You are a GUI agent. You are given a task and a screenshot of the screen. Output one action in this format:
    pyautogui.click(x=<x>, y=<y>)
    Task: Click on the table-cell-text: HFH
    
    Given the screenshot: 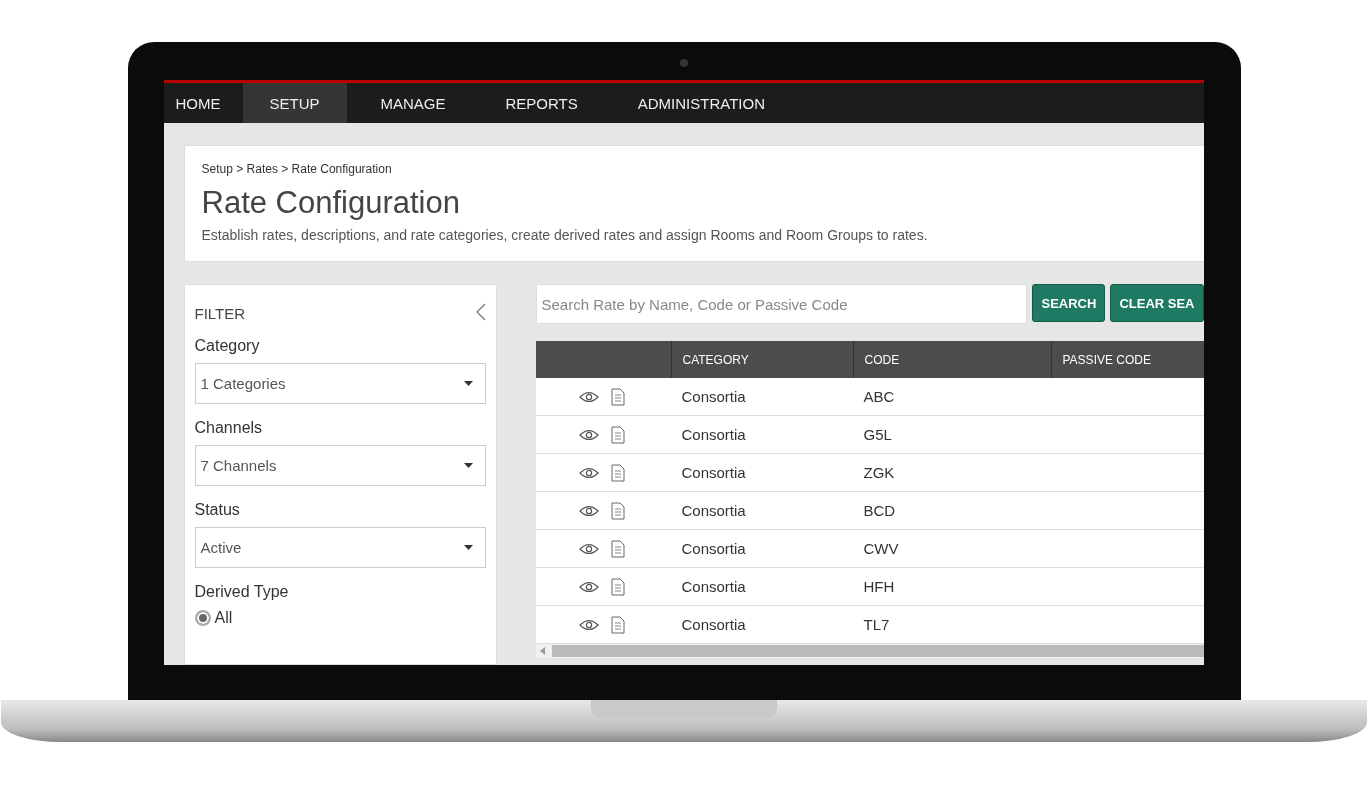 What is the action you would take?
    pyautogui.click(x=879, y=587)
    